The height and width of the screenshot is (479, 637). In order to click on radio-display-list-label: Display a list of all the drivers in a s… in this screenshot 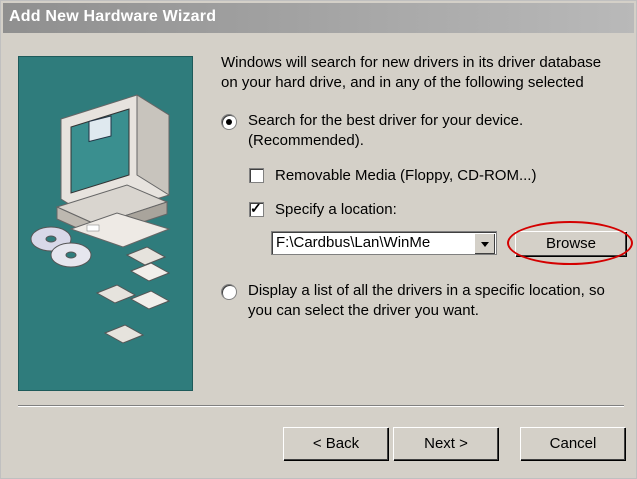, I will do `click(426, 300)`.